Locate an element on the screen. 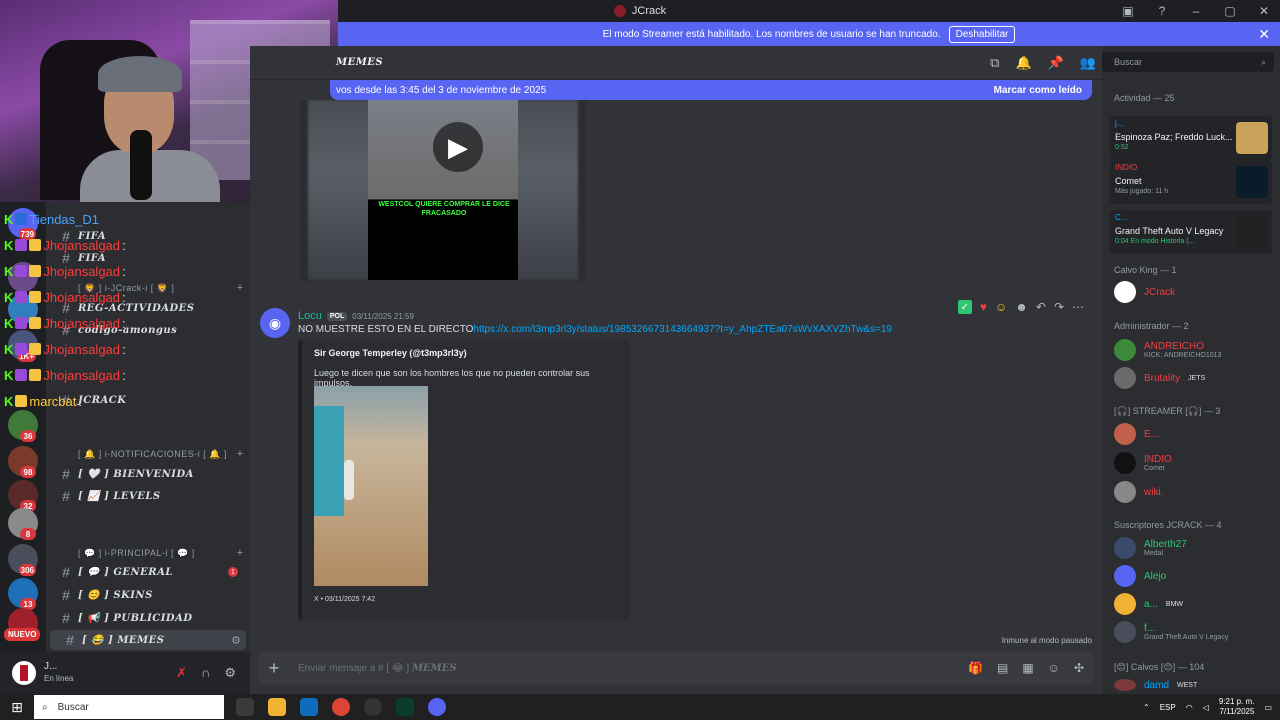  reply-icon: ↶ is located at coordinates (1041, 307).